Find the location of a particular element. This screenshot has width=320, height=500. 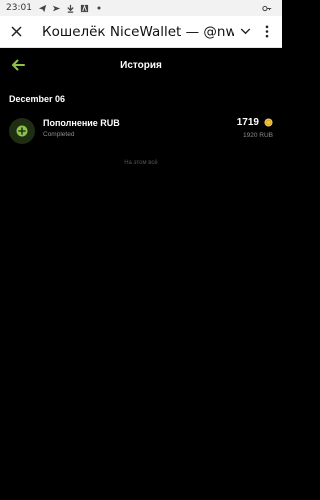

send-icon is located at coordinates (57, 8).